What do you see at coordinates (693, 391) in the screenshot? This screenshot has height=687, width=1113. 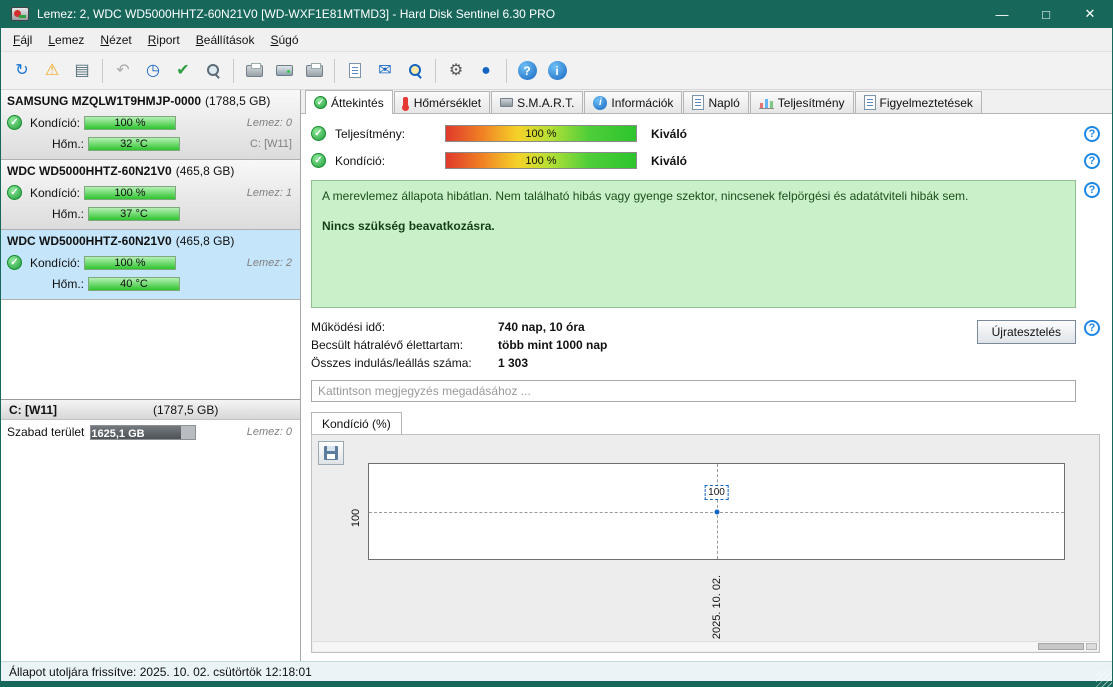 I see `comment-input` at bounding box center [693, 391].